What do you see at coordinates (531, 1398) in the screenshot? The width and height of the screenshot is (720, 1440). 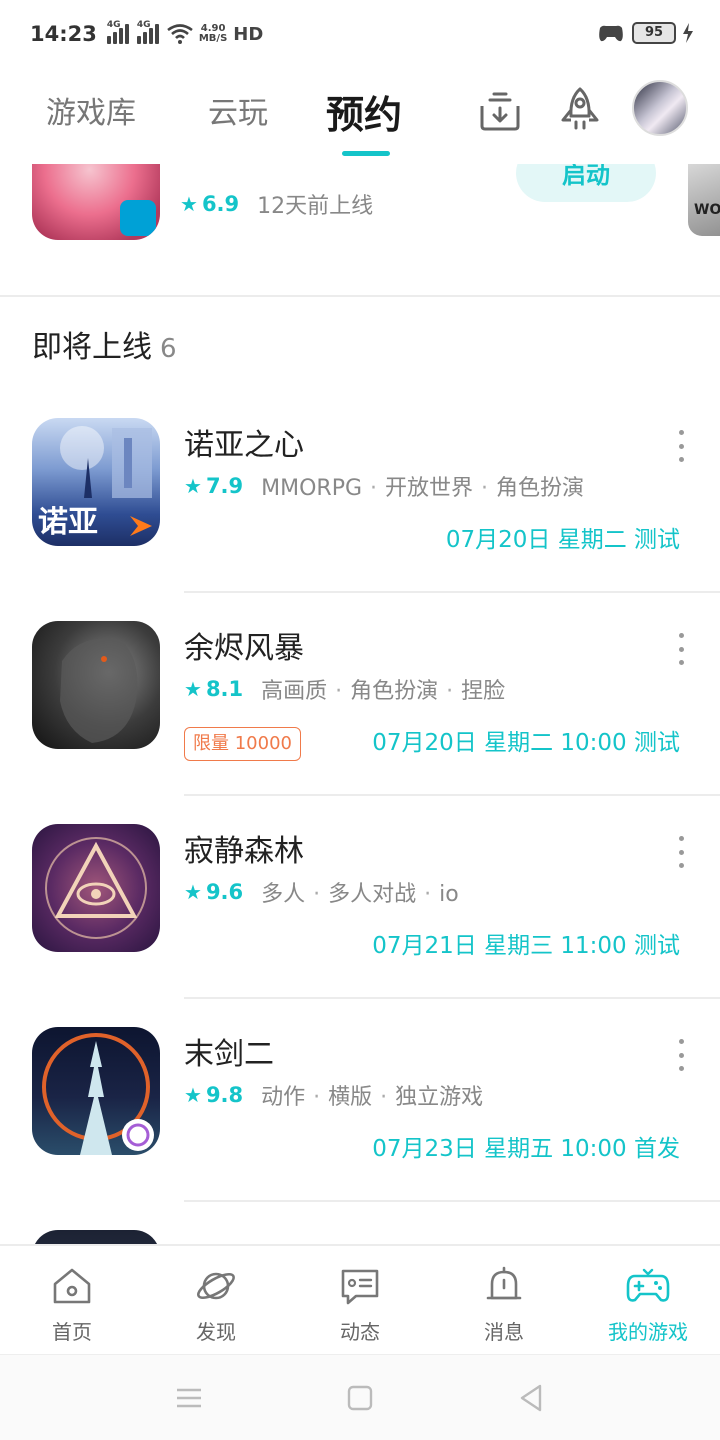 I see `back-icon` at bounding box center [531, 1398].